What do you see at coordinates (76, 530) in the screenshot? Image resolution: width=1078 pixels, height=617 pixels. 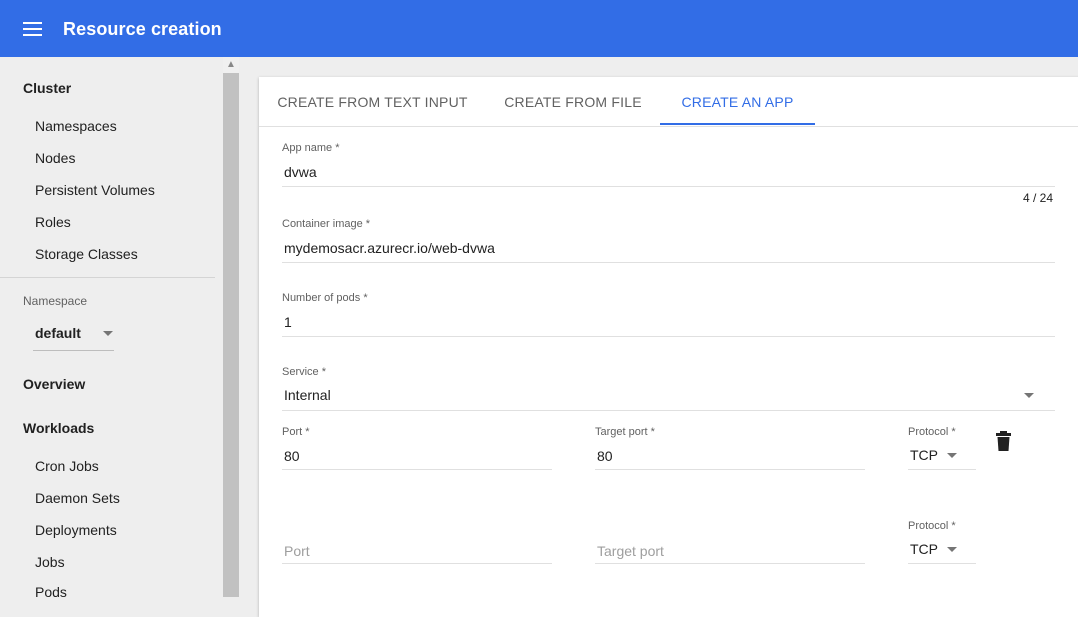 I see `sidebar-item-deployments: Deployments` at bounding box center [76, 530].